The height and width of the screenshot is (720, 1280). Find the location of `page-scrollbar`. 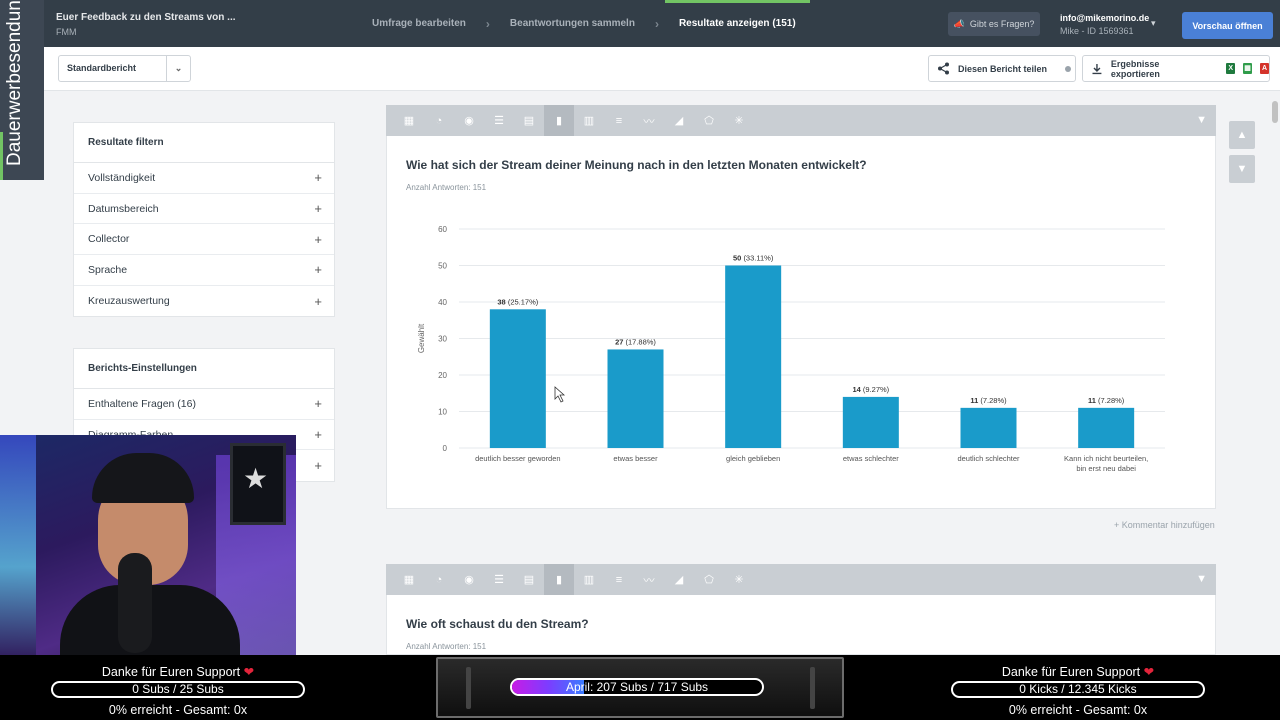

page-scrollbar is located at coordinates (1275, 373).